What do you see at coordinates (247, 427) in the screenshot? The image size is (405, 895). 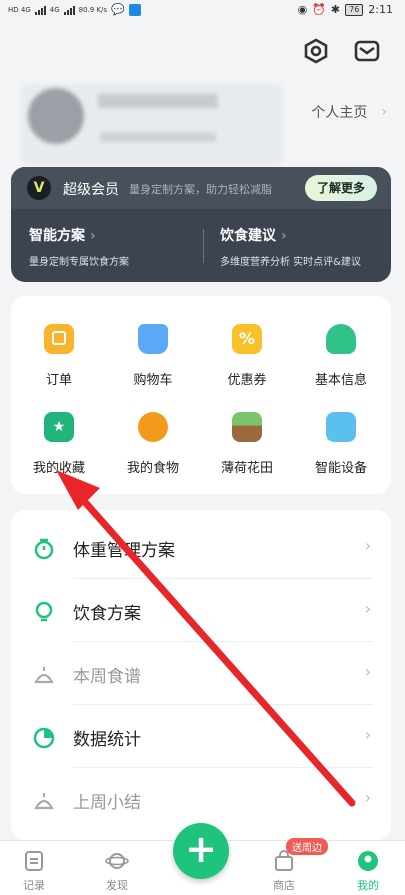 I see `field-icon` at bounding box center [247, 427].